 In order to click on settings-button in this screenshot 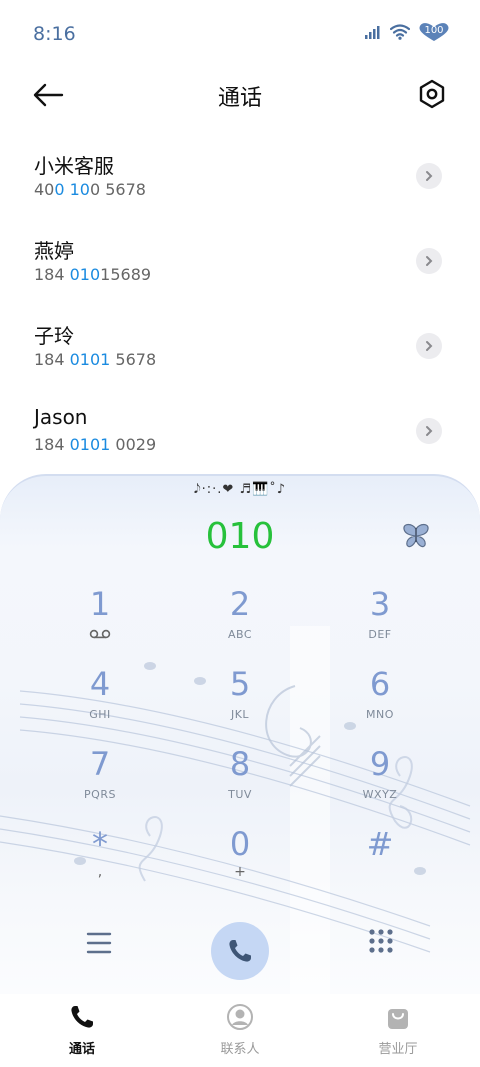, I will do `click(432, 94)`.